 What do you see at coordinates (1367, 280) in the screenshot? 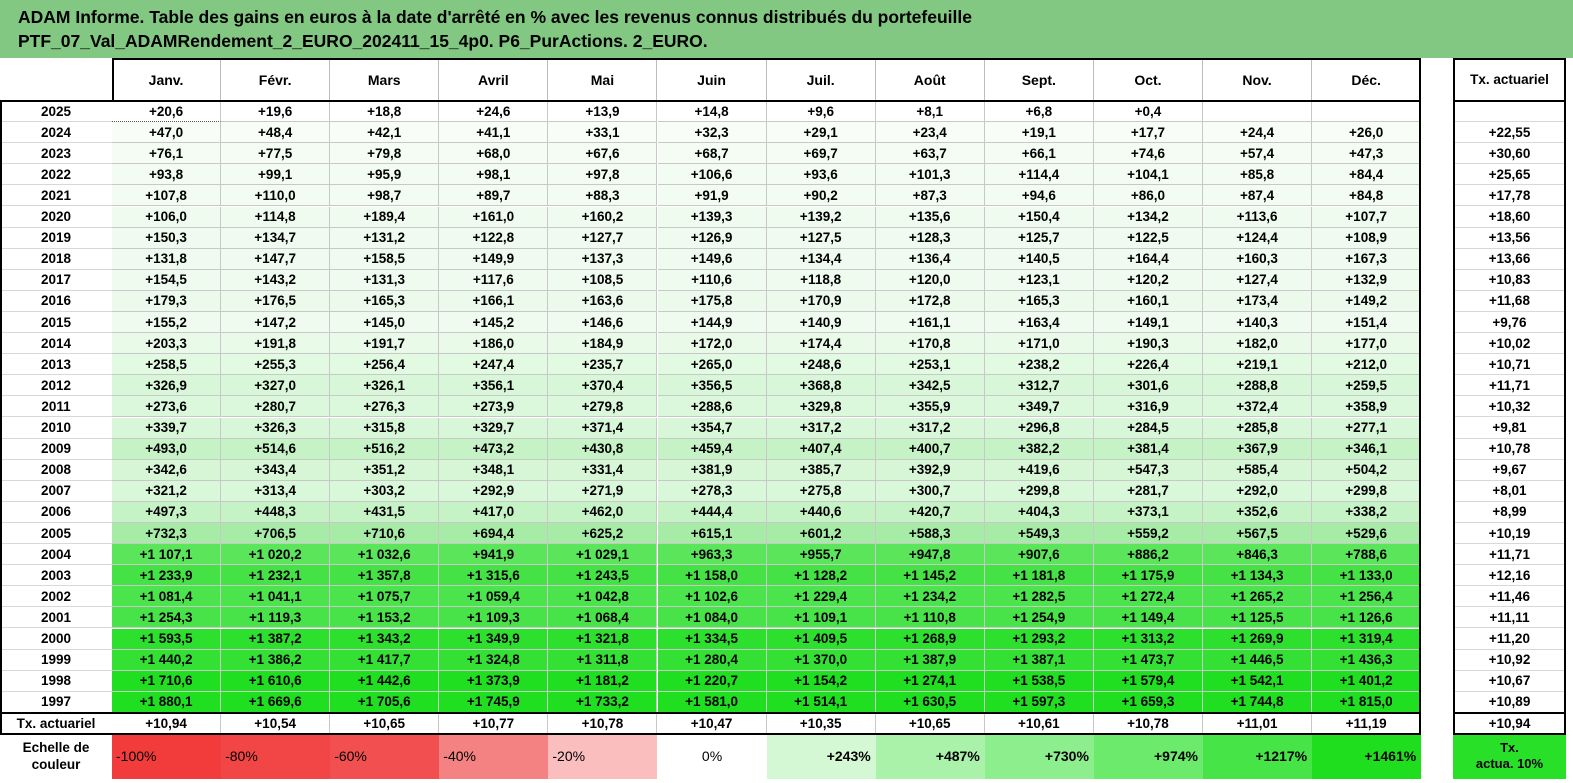
I see `gain-cell: +132,9` at bounding box center [1367, 280].